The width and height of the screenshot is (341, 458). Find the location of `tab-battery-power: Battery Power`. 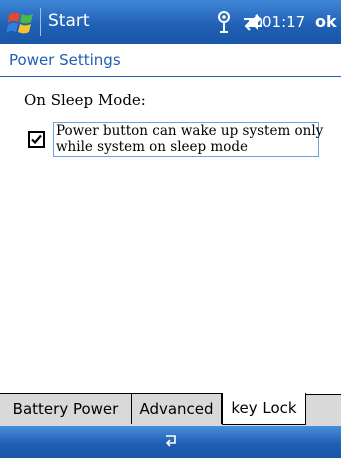

tab-battery-power: Battery Power is located at coordinates (66, 408).